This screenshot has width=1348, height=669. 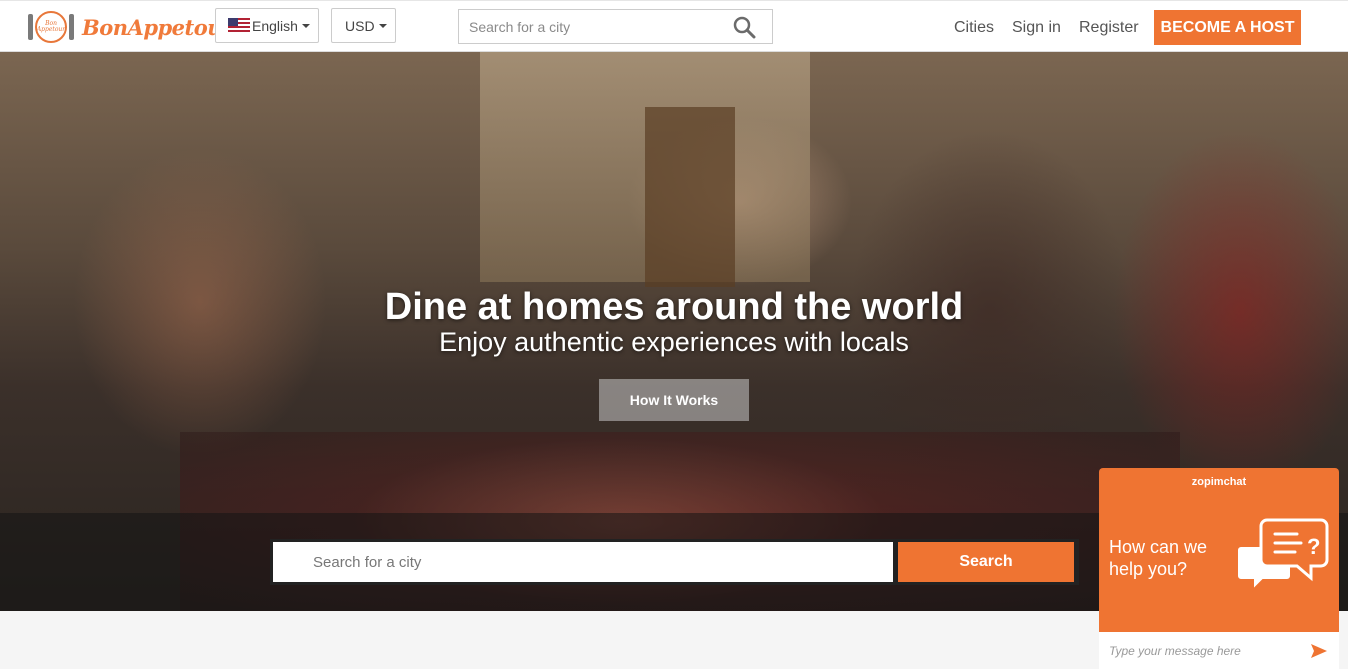 What do you see at coordinates (239, 25) in the screenshot?
I see `us-flag-icon` at bounding box center [239, 25].